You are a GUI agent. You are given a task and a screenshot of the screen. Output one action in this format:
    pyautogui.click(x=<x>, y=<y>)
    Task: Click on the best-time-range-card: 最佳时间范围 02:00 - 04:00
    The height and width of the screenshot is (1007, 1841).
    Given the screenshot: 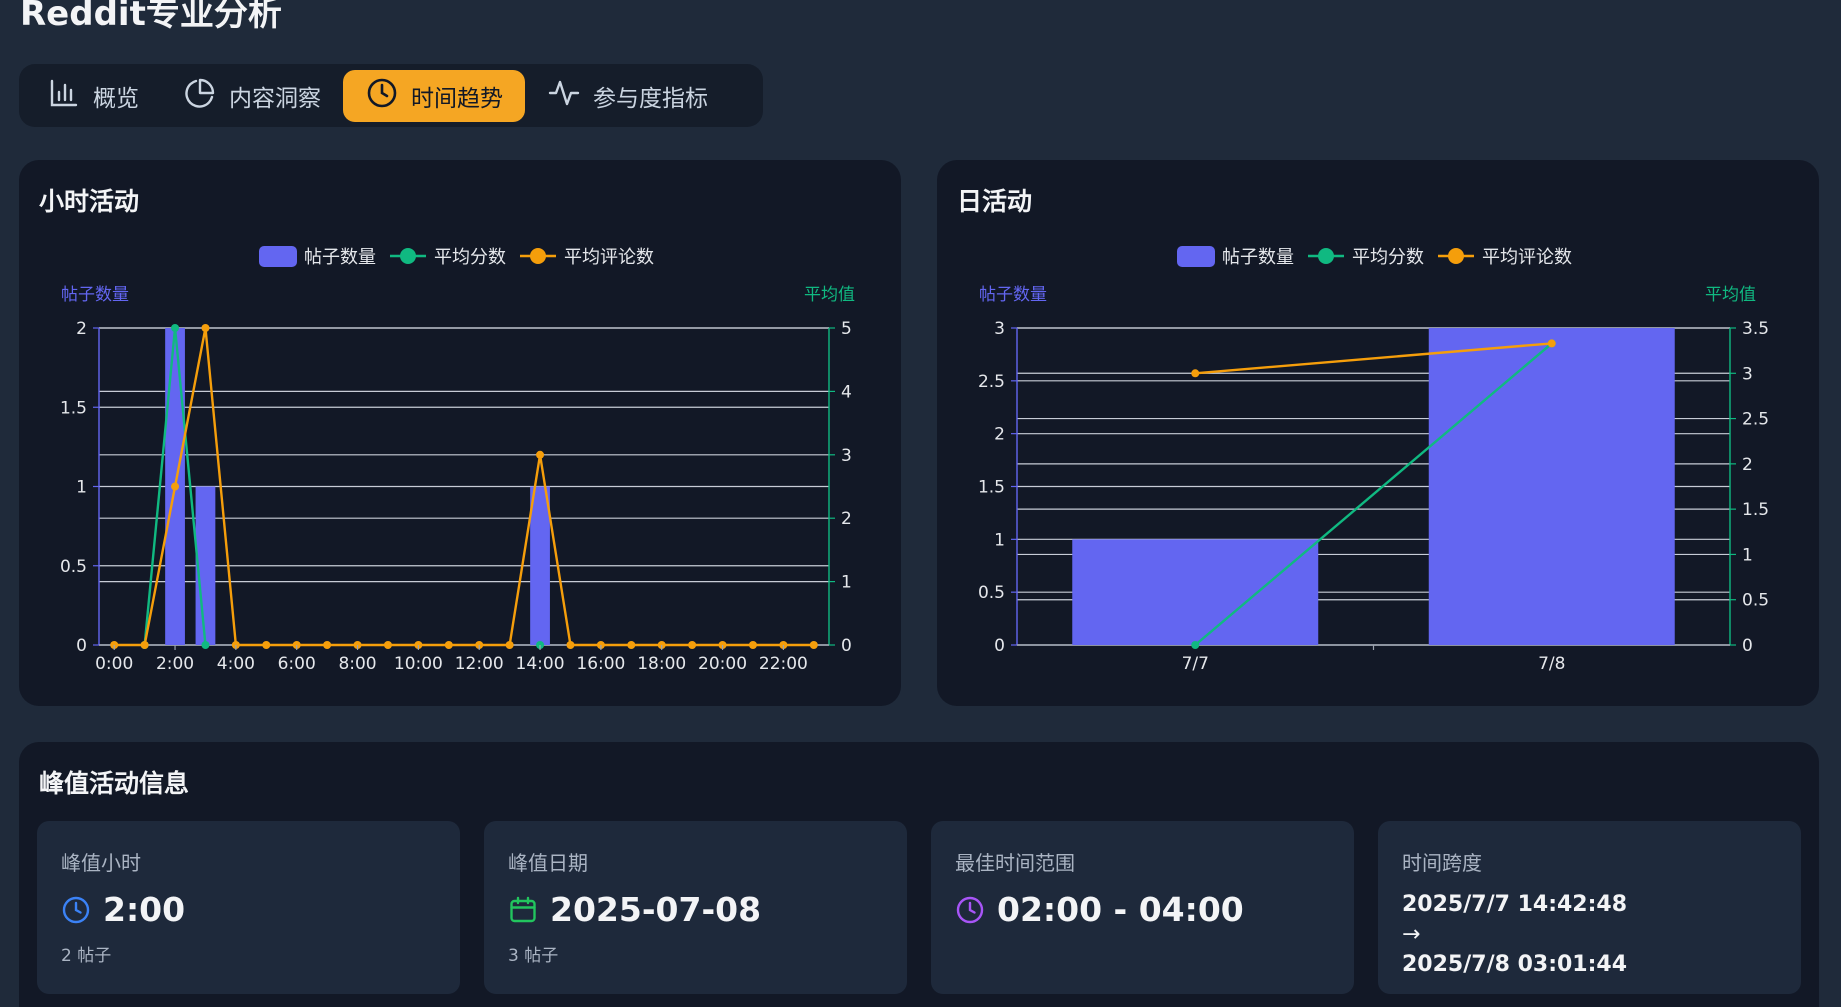 What is the action you would take?
    pyautogui.click(x=1142, y=907)
    